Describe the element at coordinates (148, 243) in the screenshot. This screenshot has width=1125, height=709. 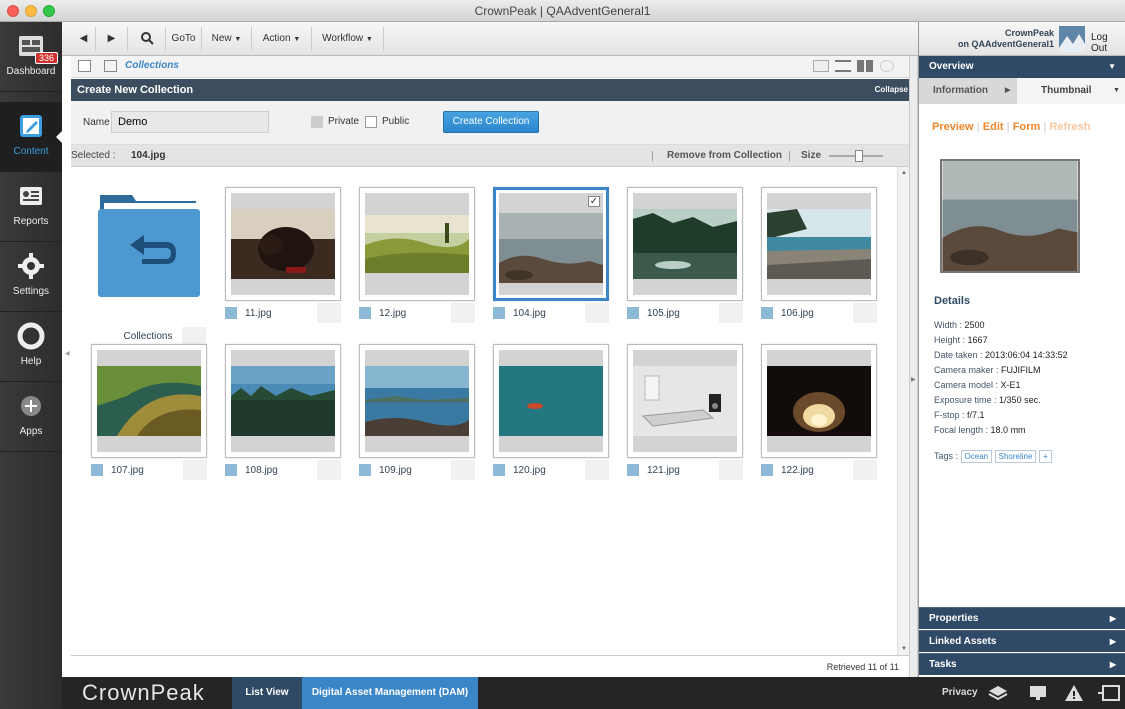
I see `collections-folder` at that location.